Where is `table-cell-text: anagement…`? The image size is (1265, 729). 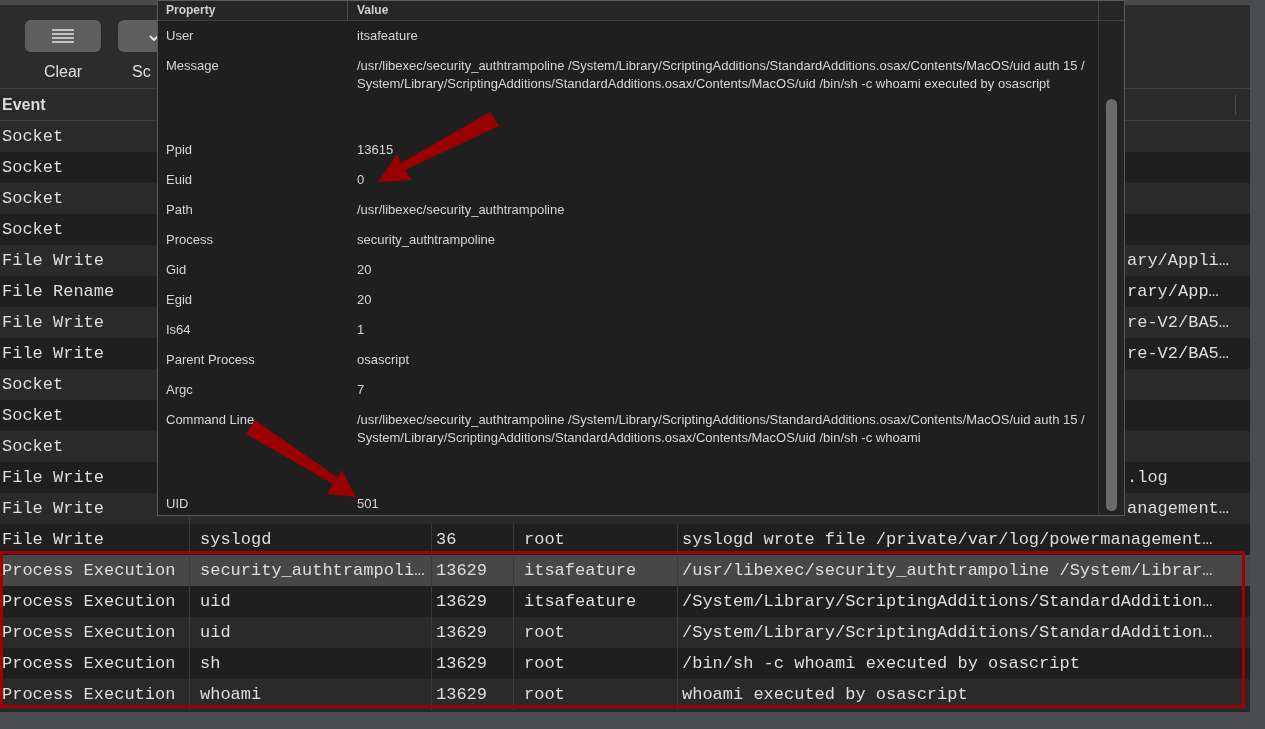 table-cell-text: anagement… is located at coordinates (1178, 508).